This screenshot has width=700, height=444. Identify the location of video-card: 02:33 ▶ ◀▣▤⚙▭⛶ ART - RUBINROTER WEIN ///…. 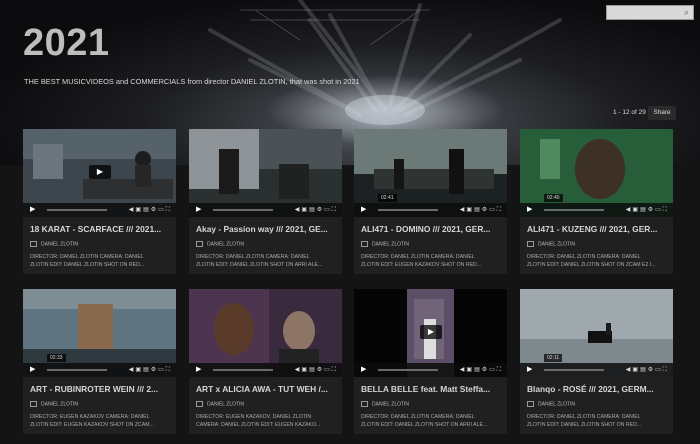
(99, 361).